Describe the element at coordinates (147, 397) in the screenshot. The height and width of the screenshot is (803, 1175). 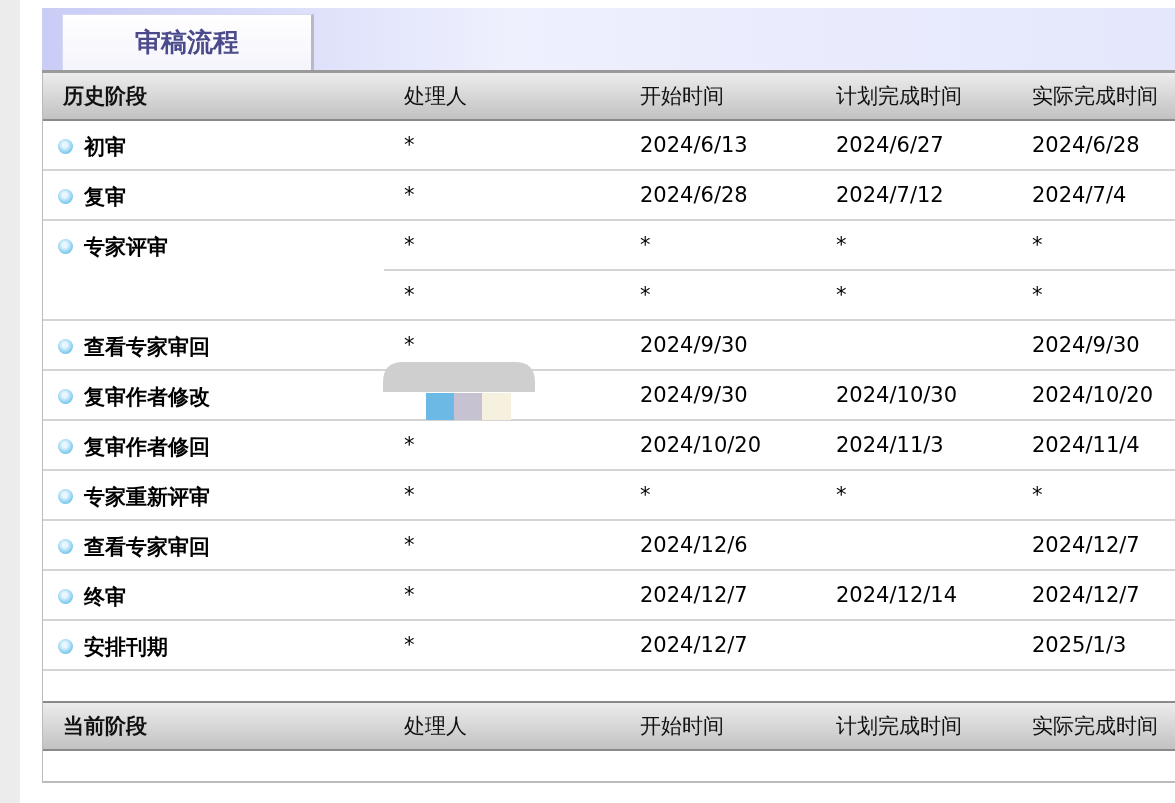
I see `stage-name: 复审作者修改` at that location.